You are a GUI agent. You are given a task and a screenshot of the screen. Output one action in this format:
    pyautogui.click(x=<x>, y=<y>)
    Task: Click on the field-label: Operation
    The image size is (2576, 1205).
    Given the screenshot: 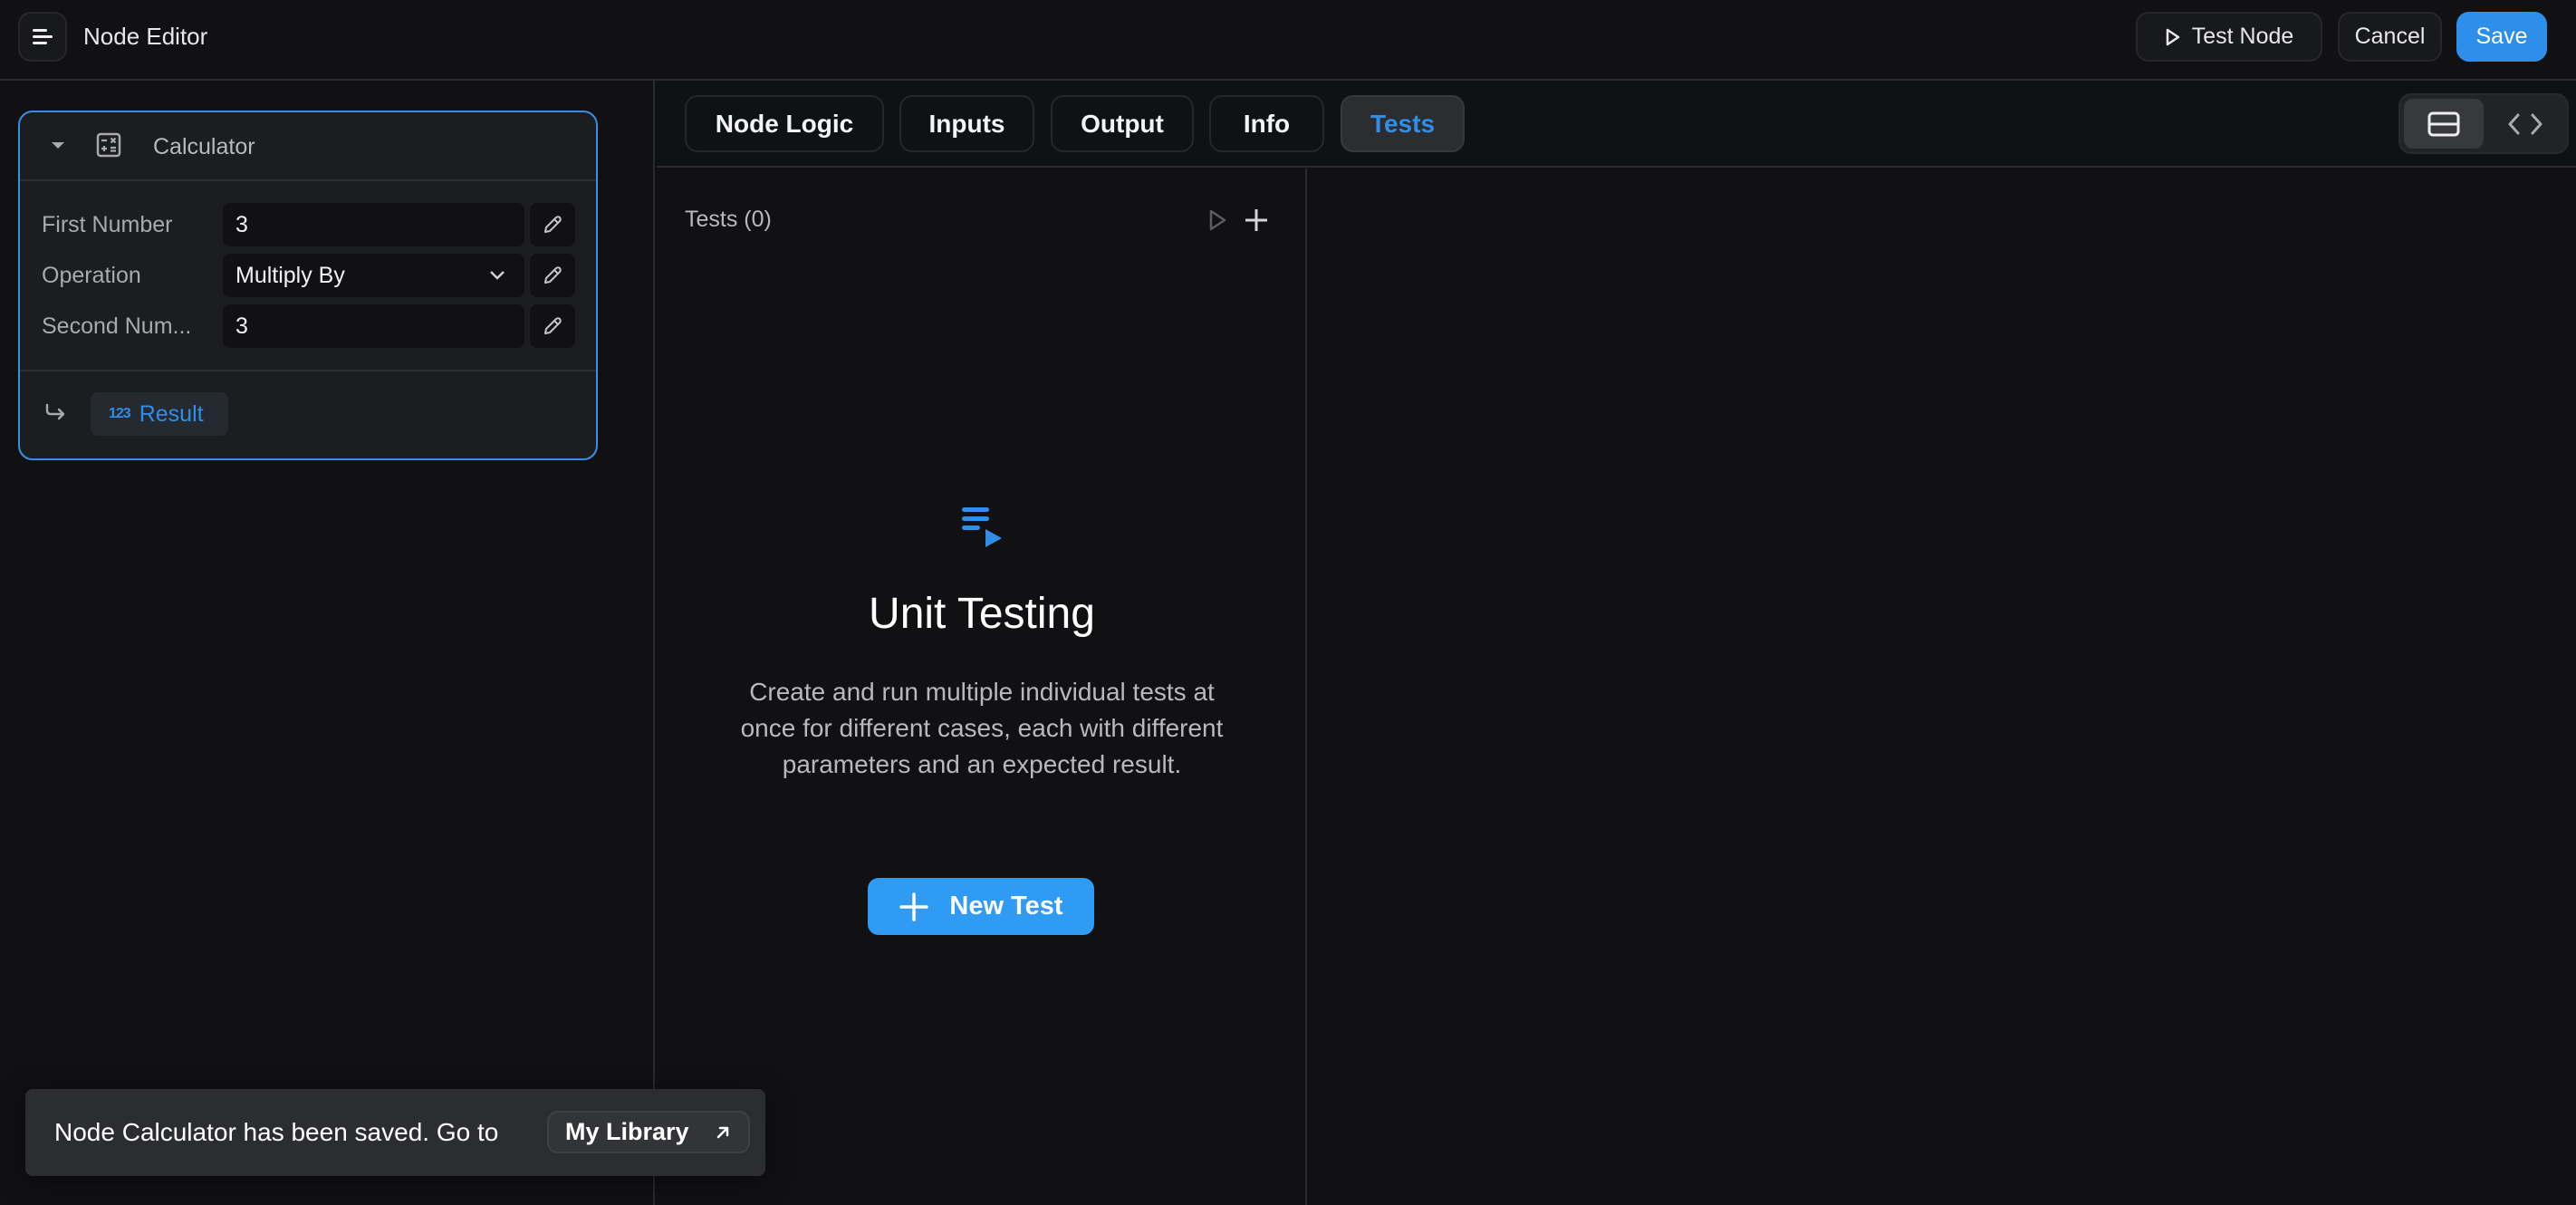 What is the action you would take?
    pyautogui.click(x=91, y=275)
    